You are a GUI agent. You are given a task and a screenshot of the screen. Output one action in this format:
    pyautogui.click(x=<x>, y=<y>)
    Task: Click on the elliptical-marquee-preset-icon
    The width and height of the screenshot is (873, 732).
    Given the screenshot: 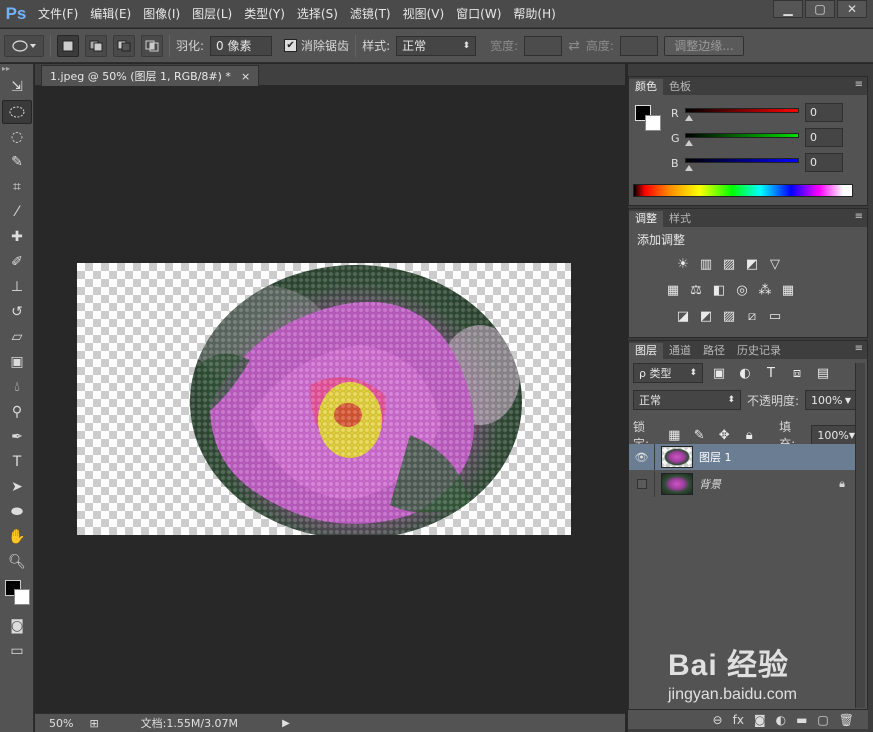 What is the action you would take?
    pyautogui.click(x=24, y=45)
    